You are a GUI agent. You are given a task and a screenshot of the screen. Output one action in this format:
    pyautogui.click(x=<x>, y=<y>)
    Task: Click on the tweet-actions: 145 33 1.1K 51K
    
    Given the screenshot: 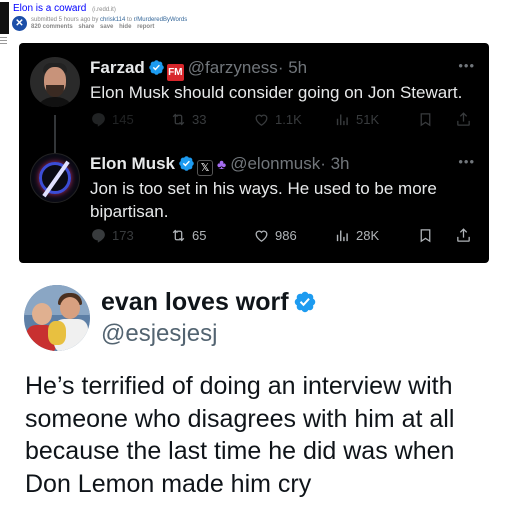 What is the action you would take?
    pyautogui.click(x=282, y=121)
    